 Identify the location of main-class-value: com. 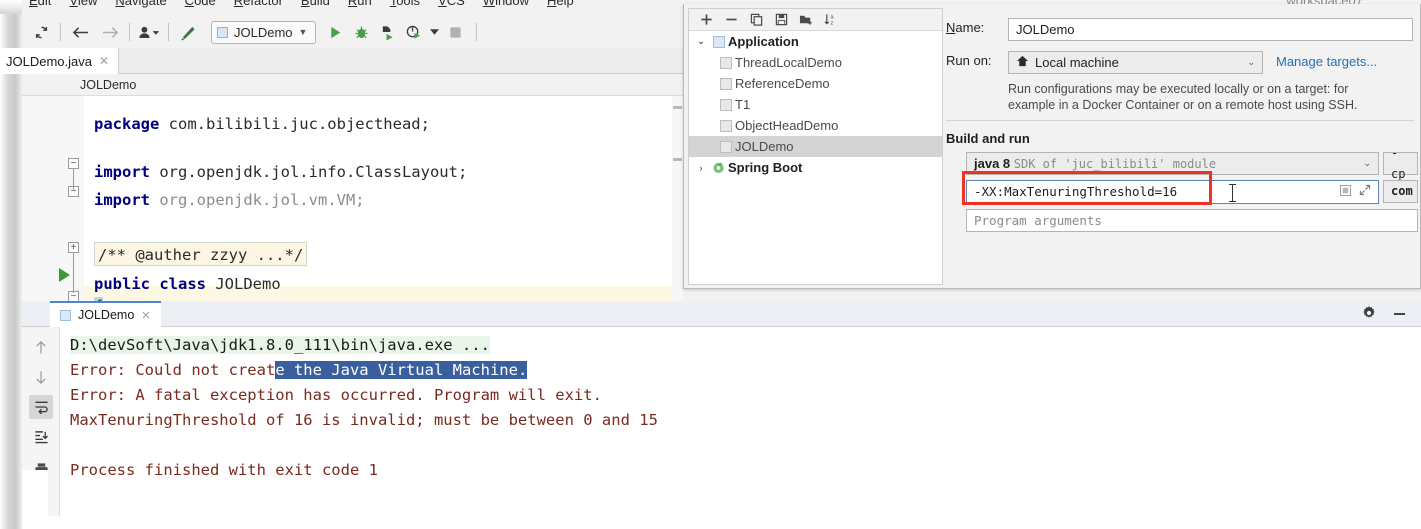
(1402, 191).